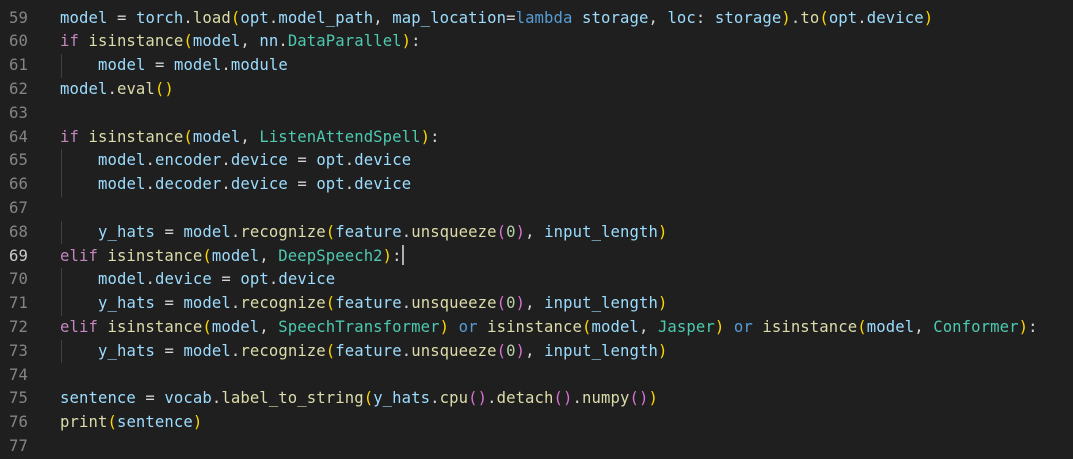 The image size is (1073, 459). What do you see at coordinates (536, 114) in the screenshot?
I see `code-line: 63` at bounding box center [536, 114].